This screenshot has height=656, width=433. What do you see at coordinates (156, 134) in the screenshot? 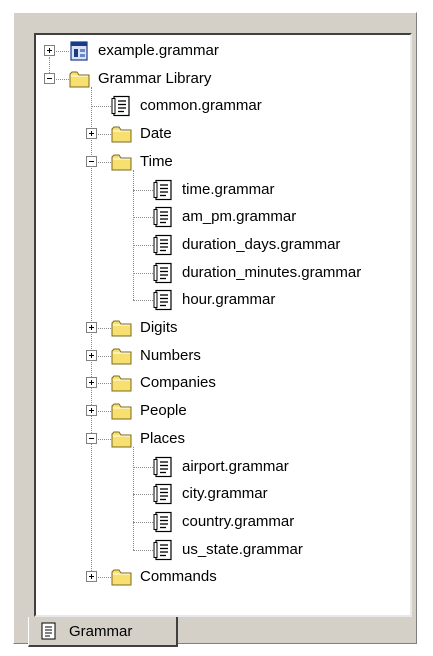
I see `tree-item-label: Date` at bounding box center [156, 134].